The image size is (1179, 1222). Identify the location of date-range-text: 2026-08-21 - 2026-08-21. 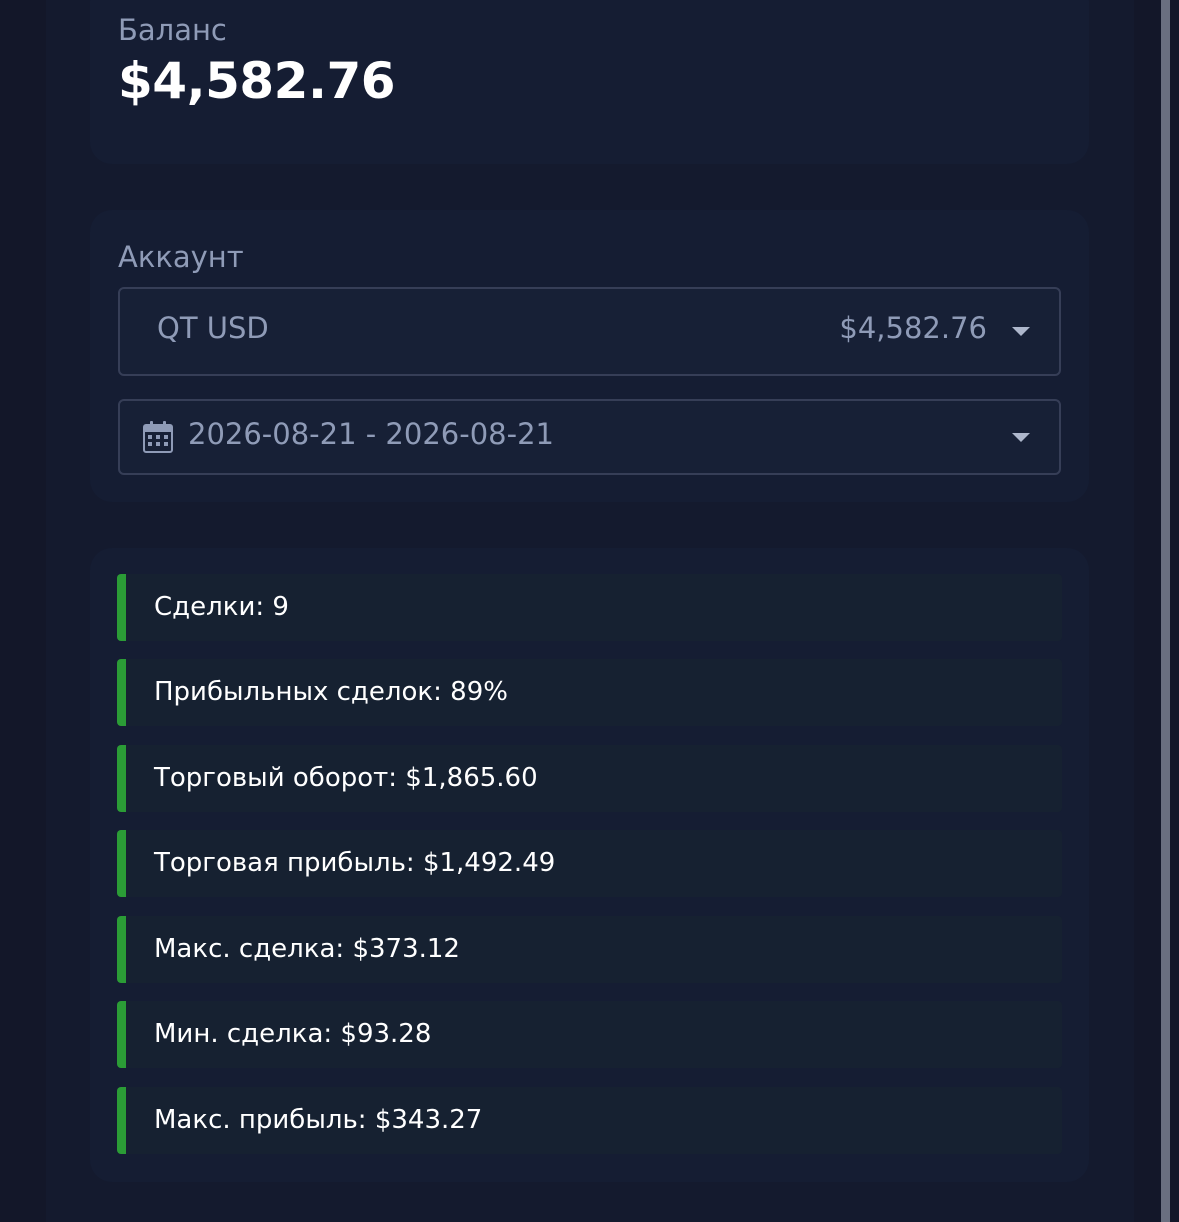
(371, 434).